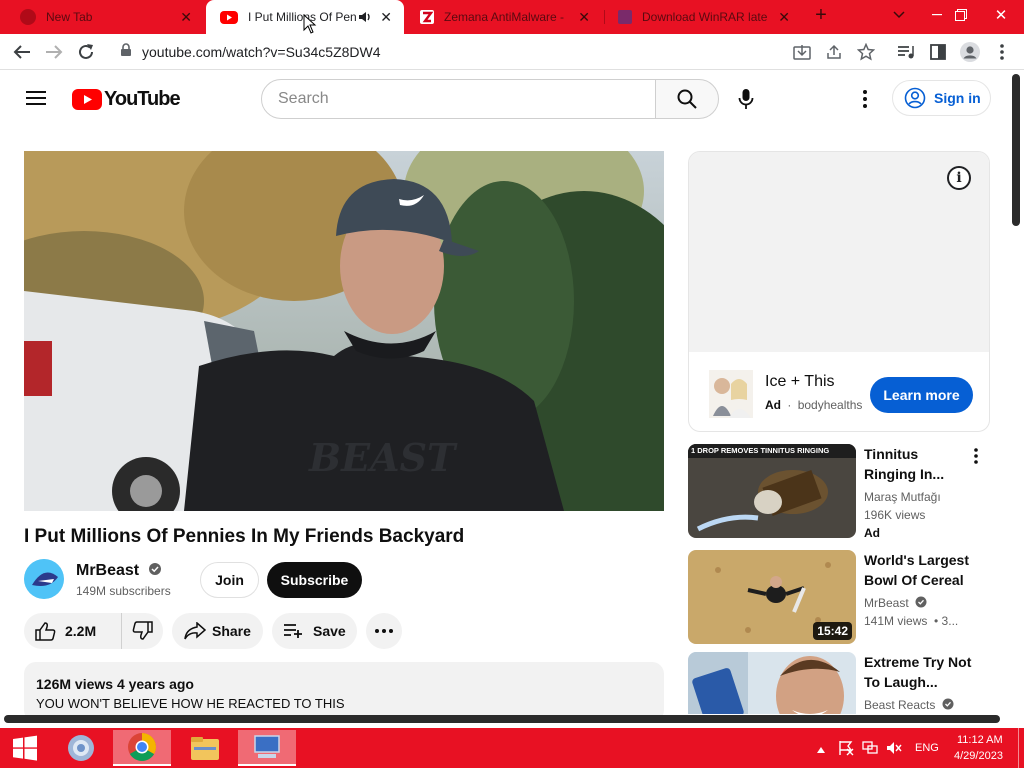  What do you see at coordinates (1002, 52) in the screenshot?
I see `browser-menu-icon` at bounding box center [1002, 52].